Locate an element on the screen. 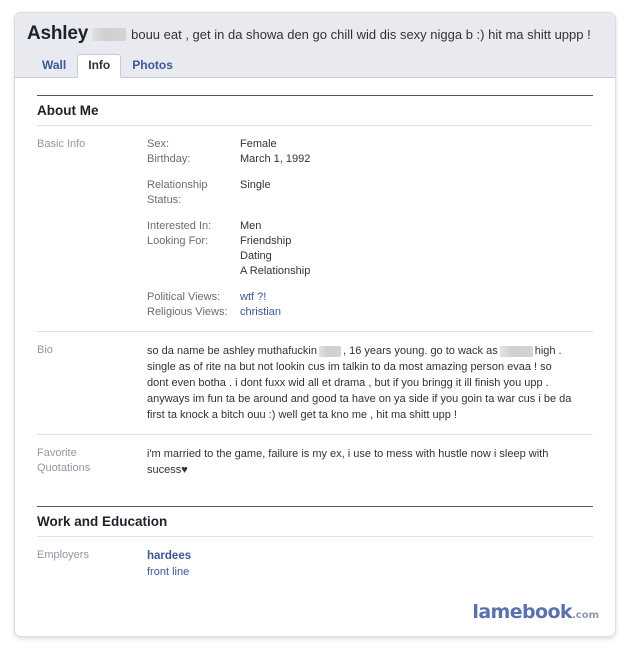  kv-value-interested-in: Men is located at coordinates (251, 226).